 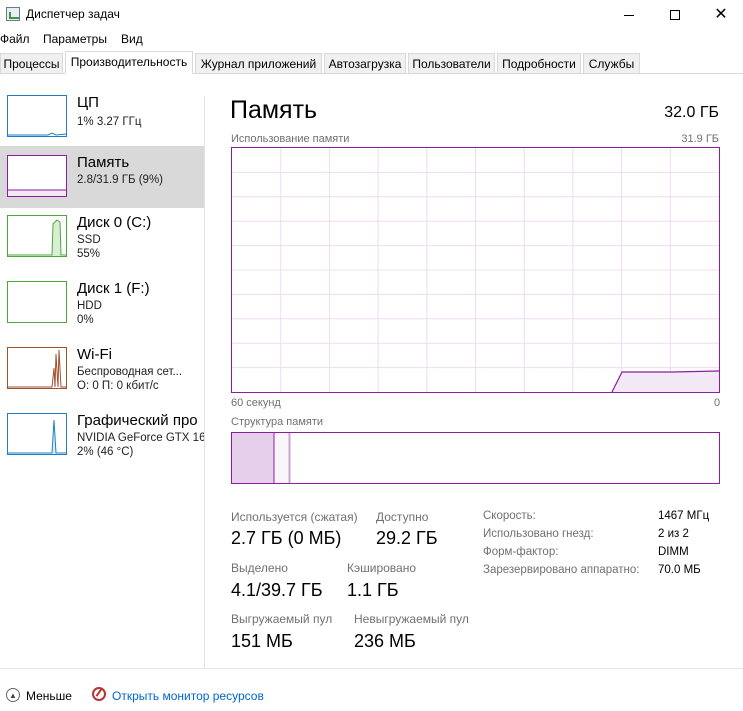 What do you see at coordinates (88, 102) in the screenshot?
I see `sidebar-item-title: ЦП` at bounding box center [88, 102].